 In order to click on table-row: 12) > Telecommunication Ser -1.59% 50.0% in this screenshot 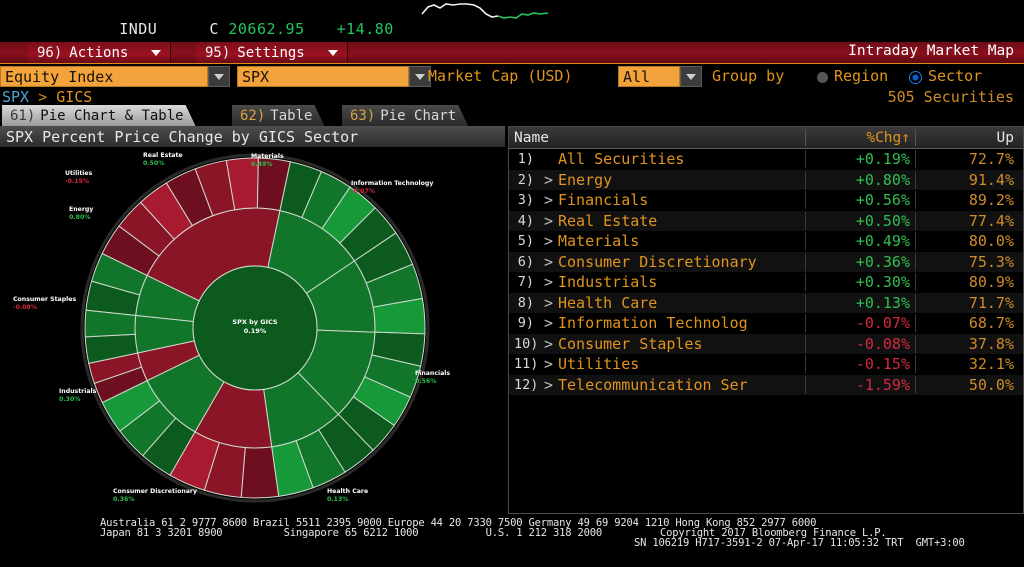, I will do `click(766, 384)`.